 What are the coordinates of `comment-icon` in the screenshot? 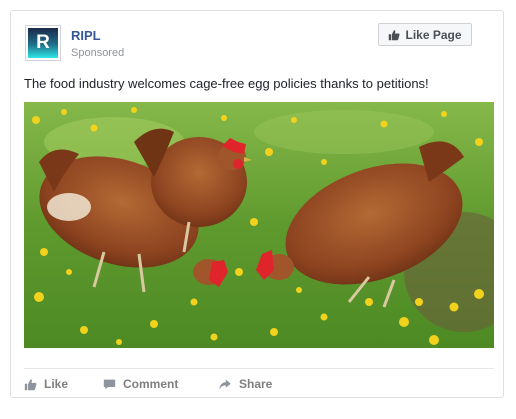 It's located at (109, 384).